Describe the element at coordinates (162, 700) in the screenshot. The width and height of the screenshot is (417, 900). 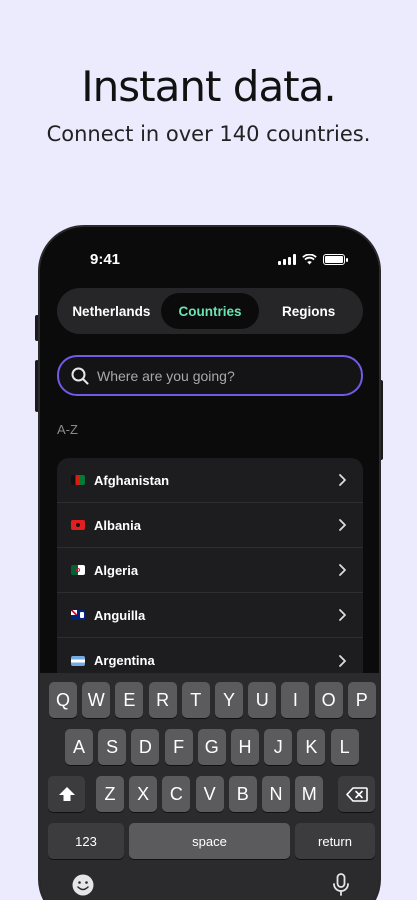
I see `key-r: R` at that location.